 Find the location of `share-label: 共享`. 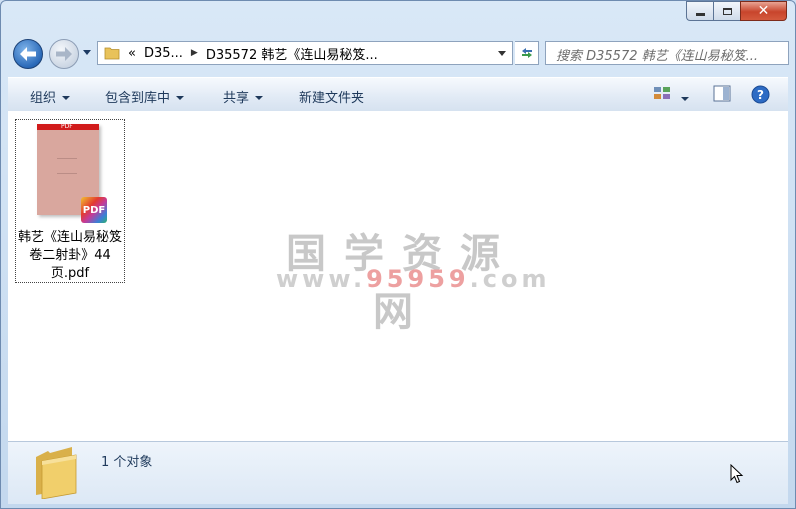

share-label: 共享 is located at coordinates (236, 98).